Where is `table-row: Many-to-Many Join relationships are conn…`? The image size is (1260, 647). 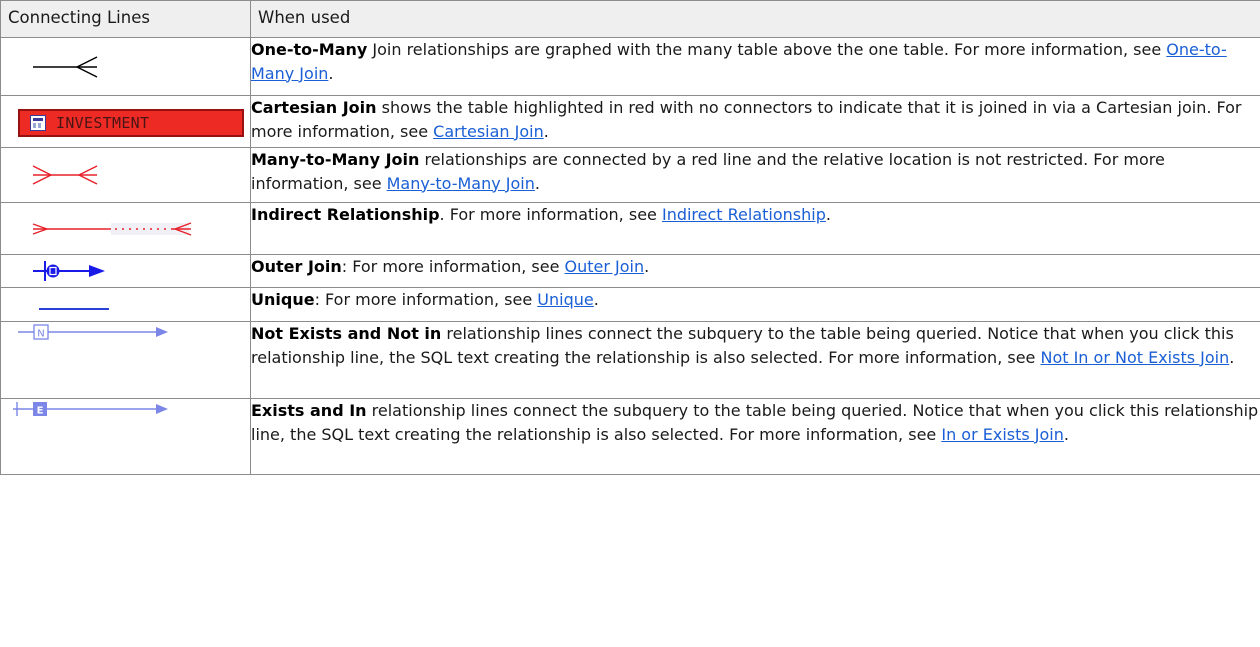 table-row: Many-to-Many Join relationships are conn… is located at coordinates (630, 175).